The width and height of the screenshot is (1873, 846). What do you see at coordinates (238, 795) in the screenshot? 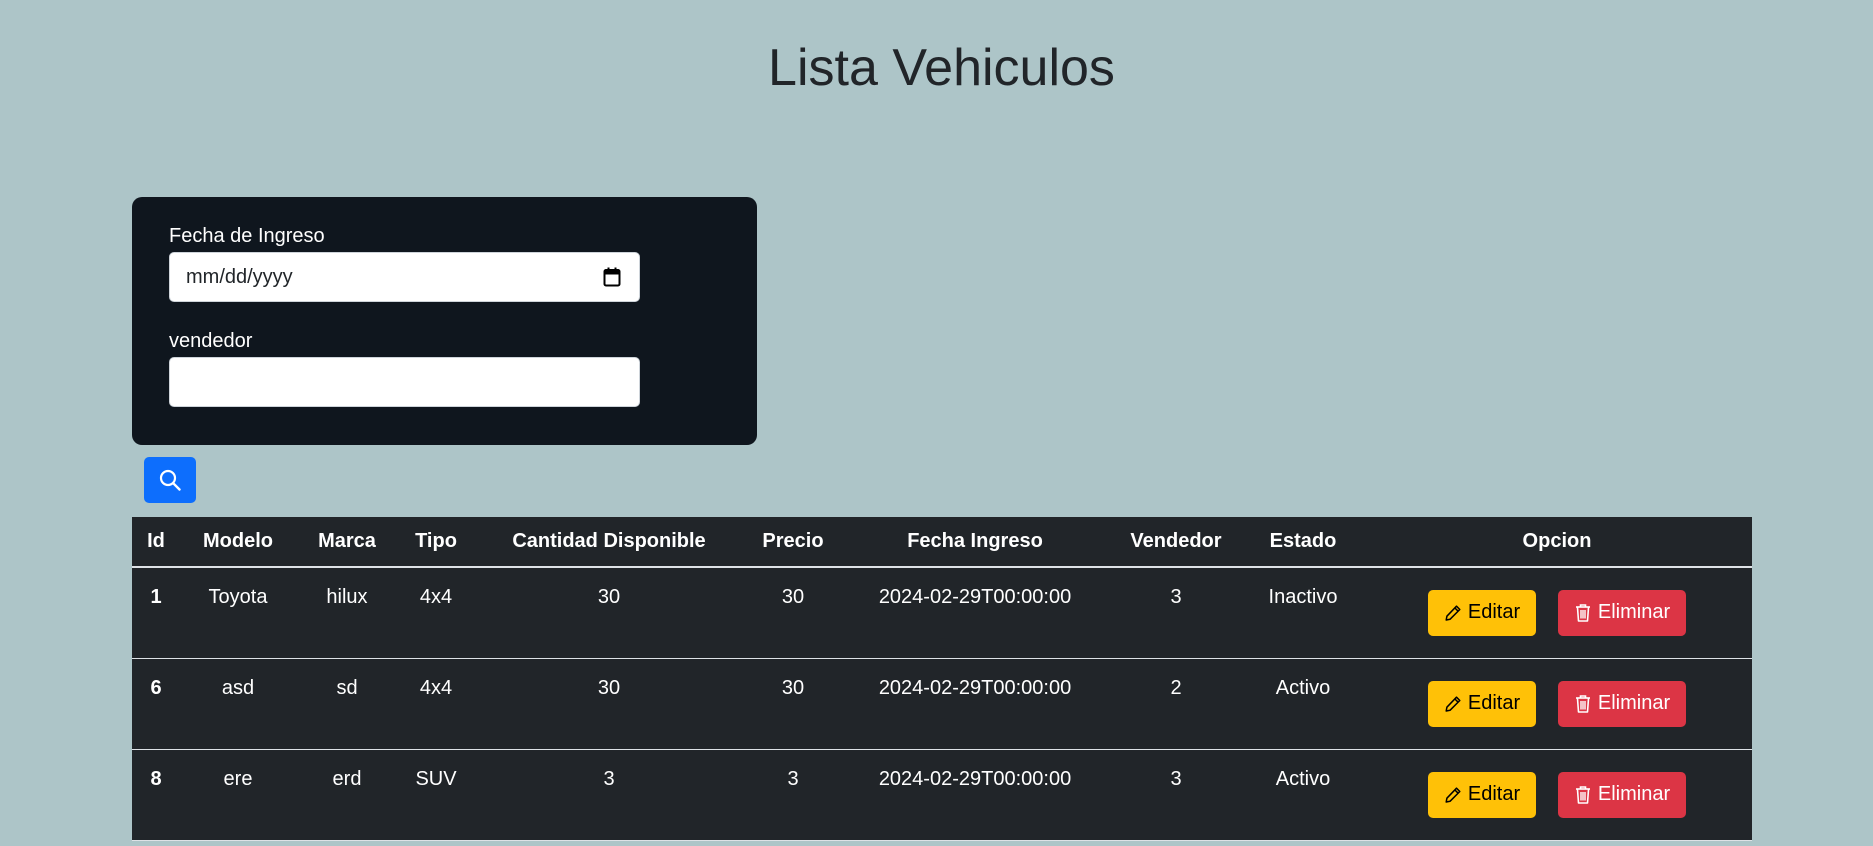
I see `cell-modelo: ere` at bounding box center [238, 795].